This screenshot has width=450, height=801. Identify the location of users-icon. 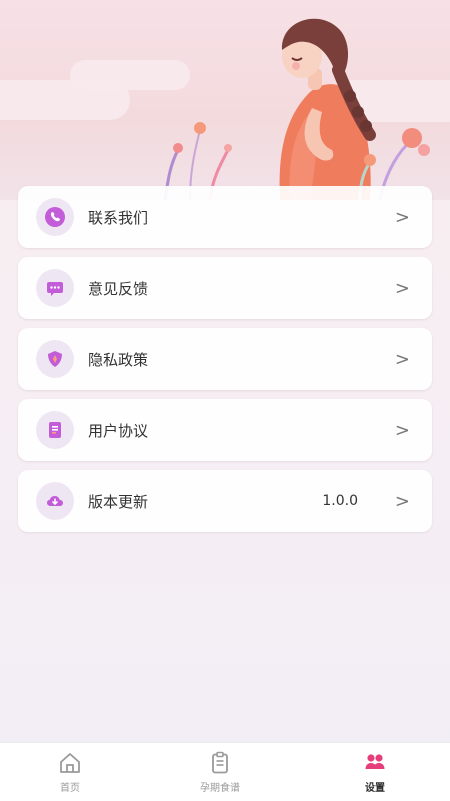
(375, 763).